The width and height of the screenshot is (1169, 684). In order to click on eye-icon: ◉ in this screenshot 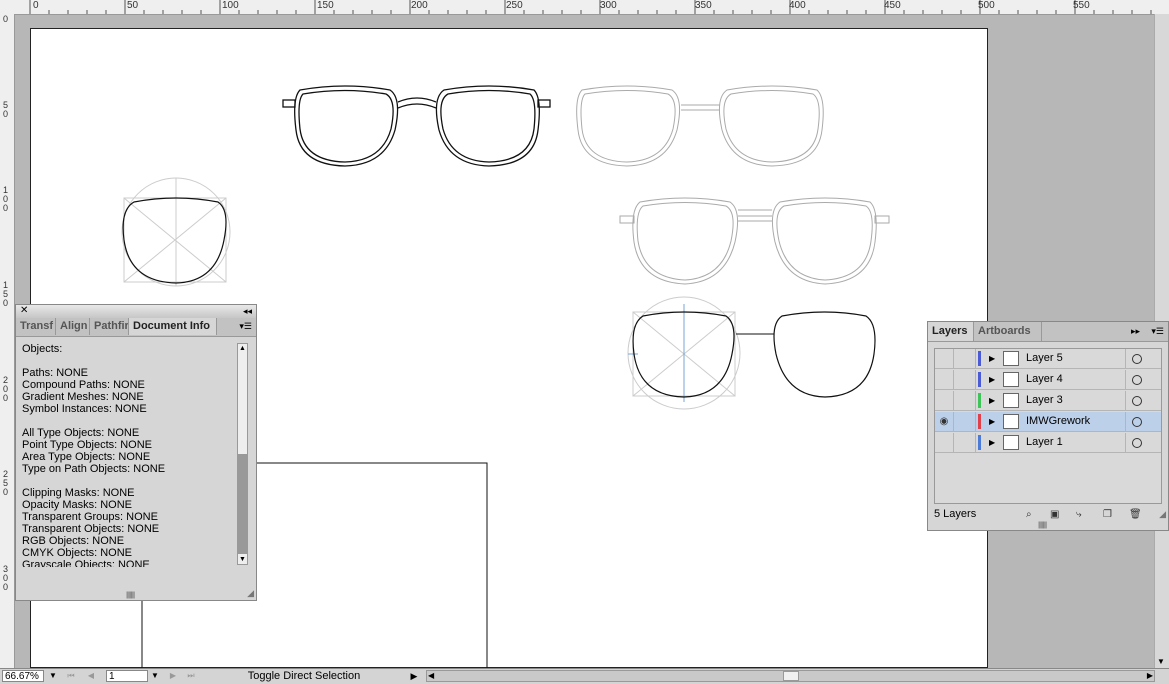, I will do `click(944, 421)`.